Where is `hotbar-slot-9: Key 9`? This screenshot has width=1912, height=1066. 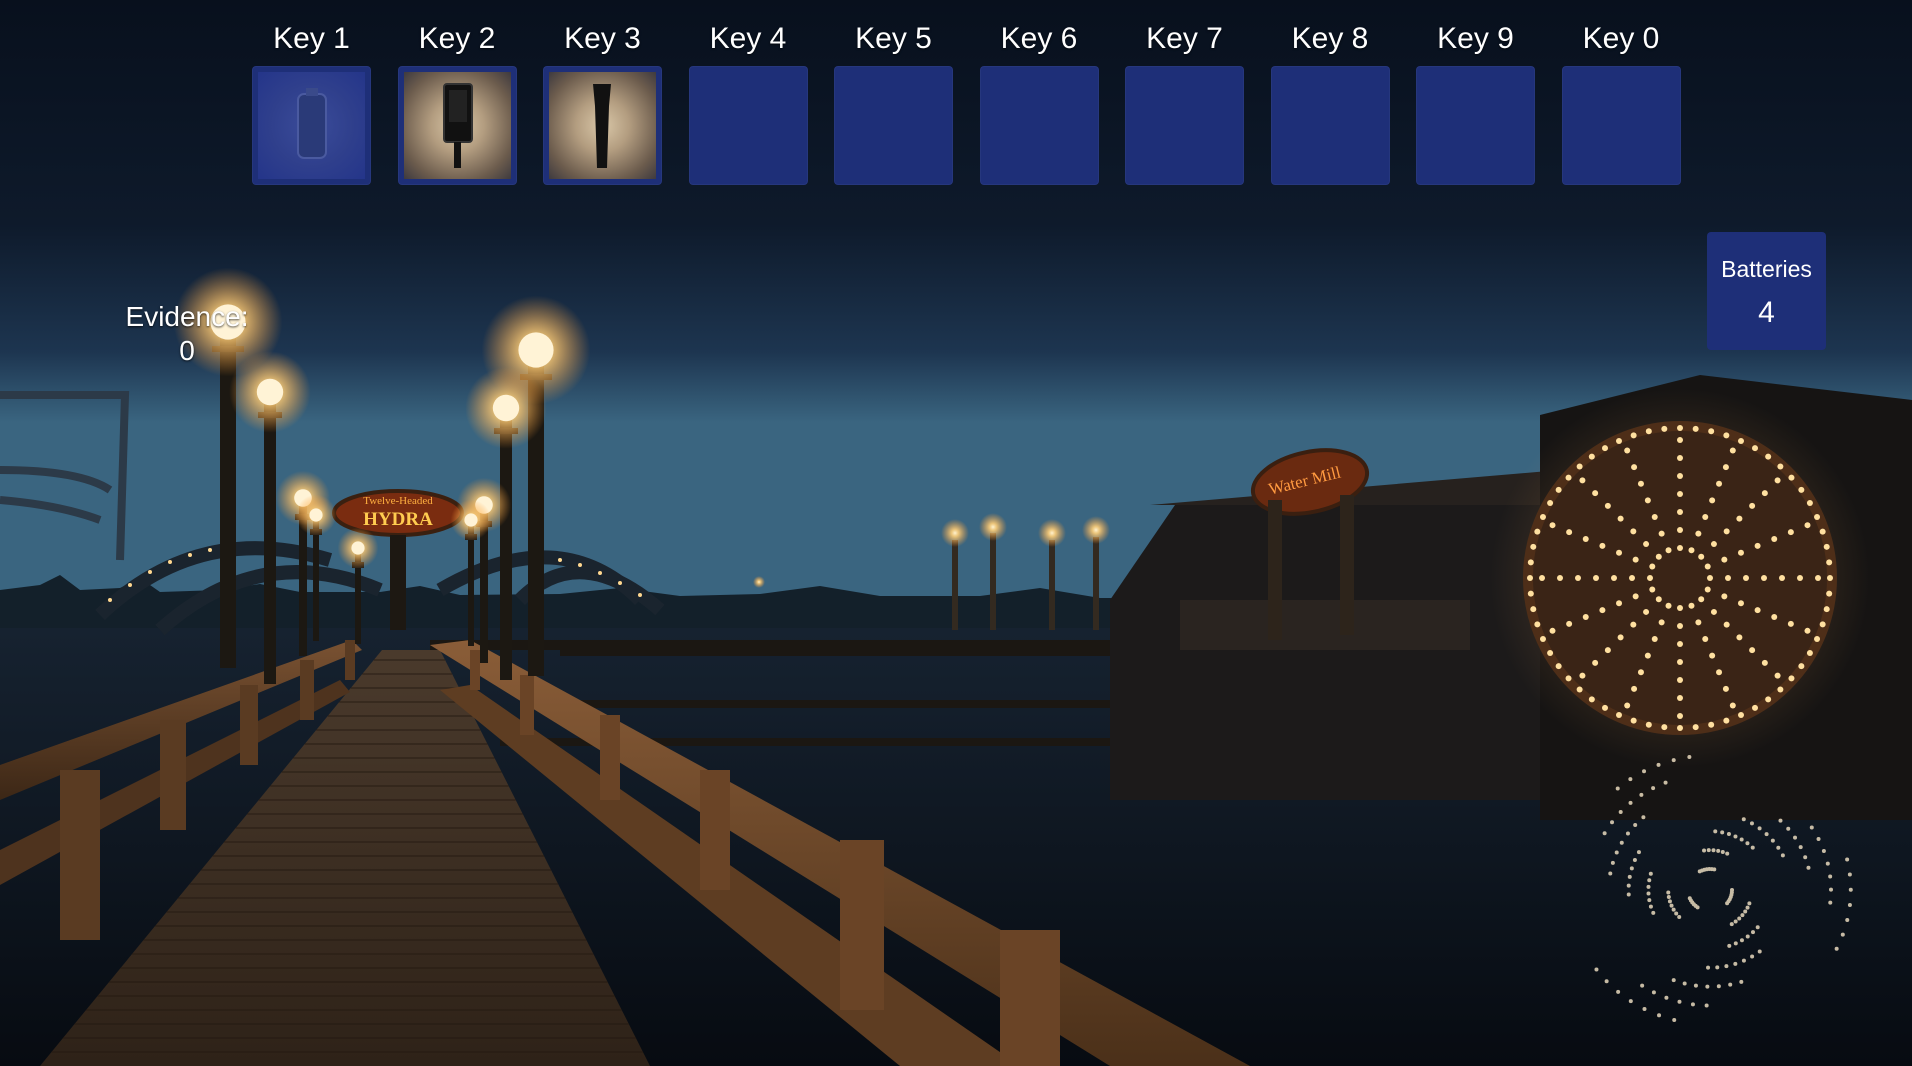 hotbar-slot-9: Key 9 is located at coordinates (1475, 102).